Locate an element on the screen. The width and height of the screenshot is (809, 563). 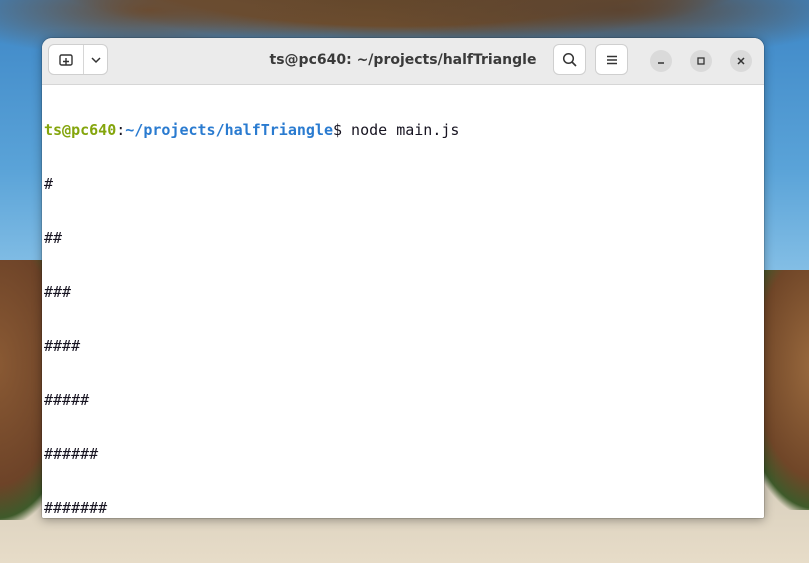
search-icon is located at coordinates (569, 59).